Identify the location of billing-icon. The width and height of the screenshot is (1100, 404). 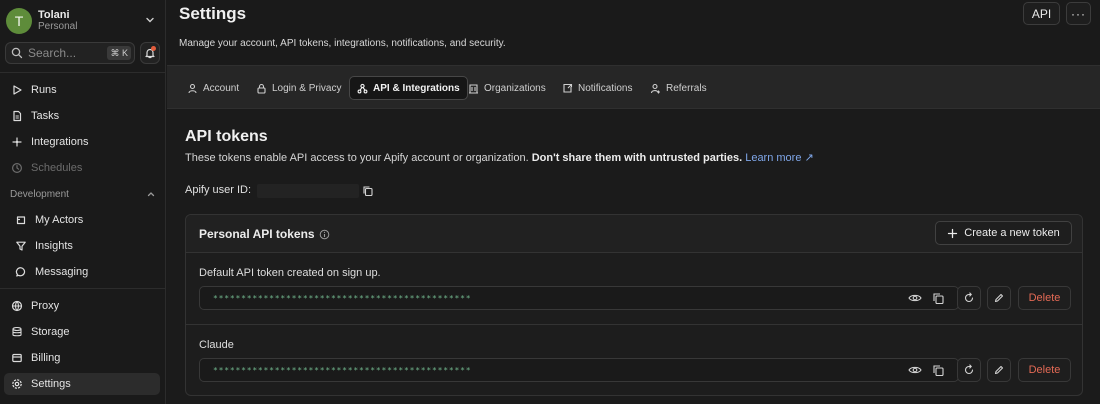
(17, 358).